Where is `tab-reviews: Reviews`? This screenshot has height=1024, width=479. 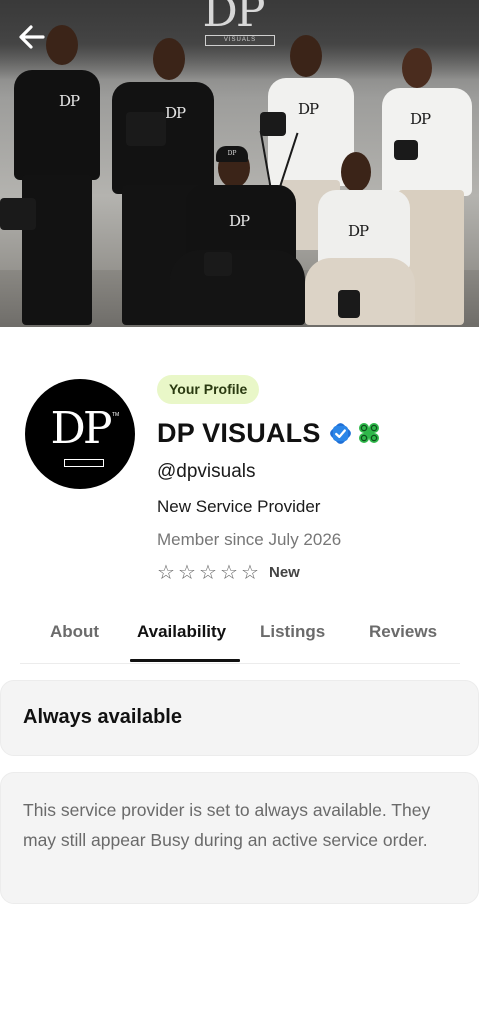 tab-reviews: Reviews is located at coordinates (403, 632).